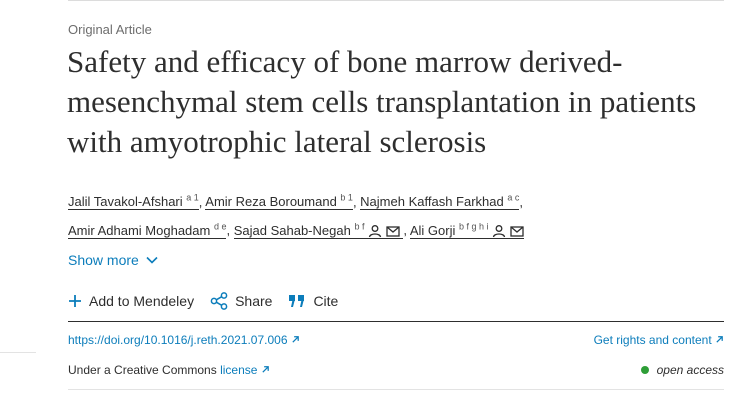 This screenshot has width=746, height=406. I want to click on author-name: Najmeh Kaffash Farkhad, so click(432, 202).